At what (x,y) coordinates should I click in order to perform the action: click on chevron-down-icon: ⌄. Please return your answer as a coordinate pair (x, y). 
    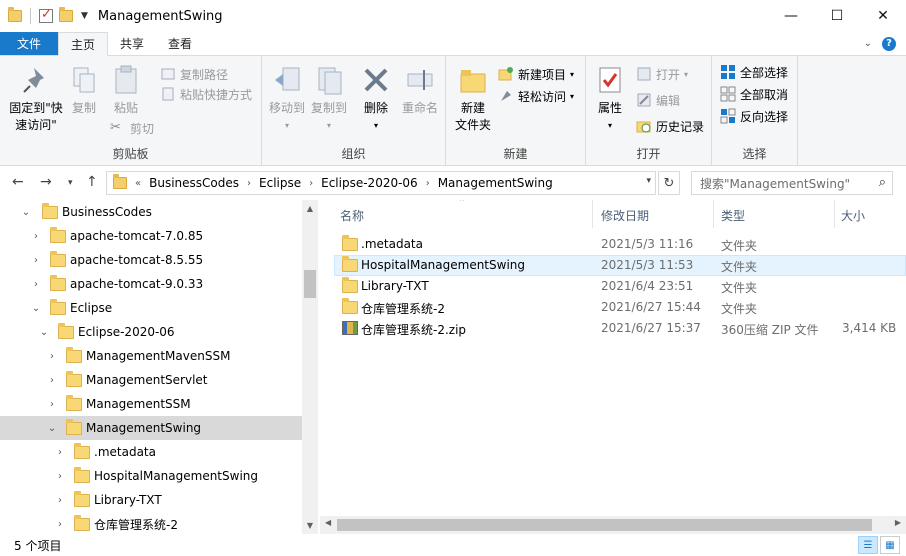
    Looking at the image, I should click on (868, 43).